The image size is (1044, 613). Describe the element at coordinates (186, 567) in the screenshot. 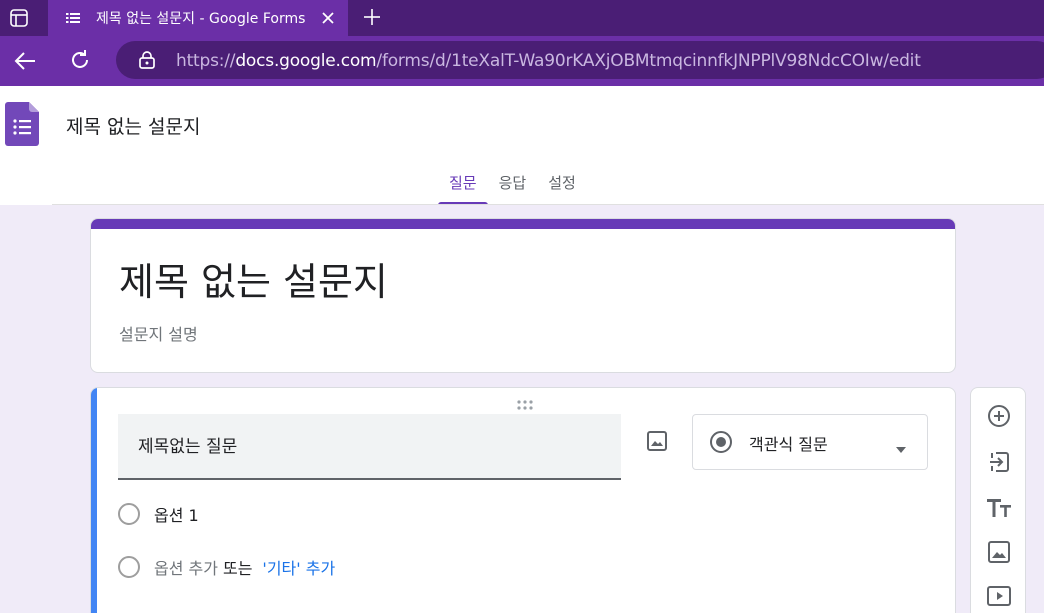

I see `add-option-button: 옵션 추가` at that location.